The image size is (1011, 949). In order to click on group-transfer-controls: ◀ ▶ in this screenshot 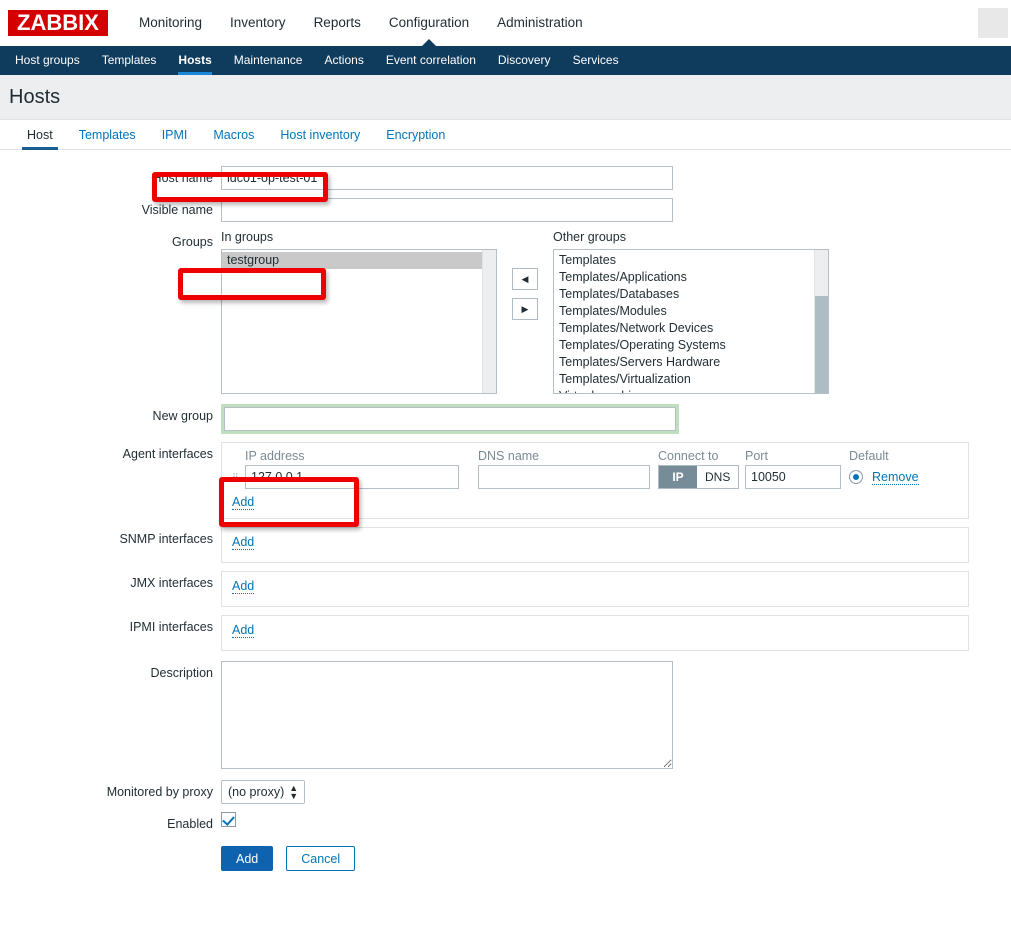, I will do `click(525, 275)`.